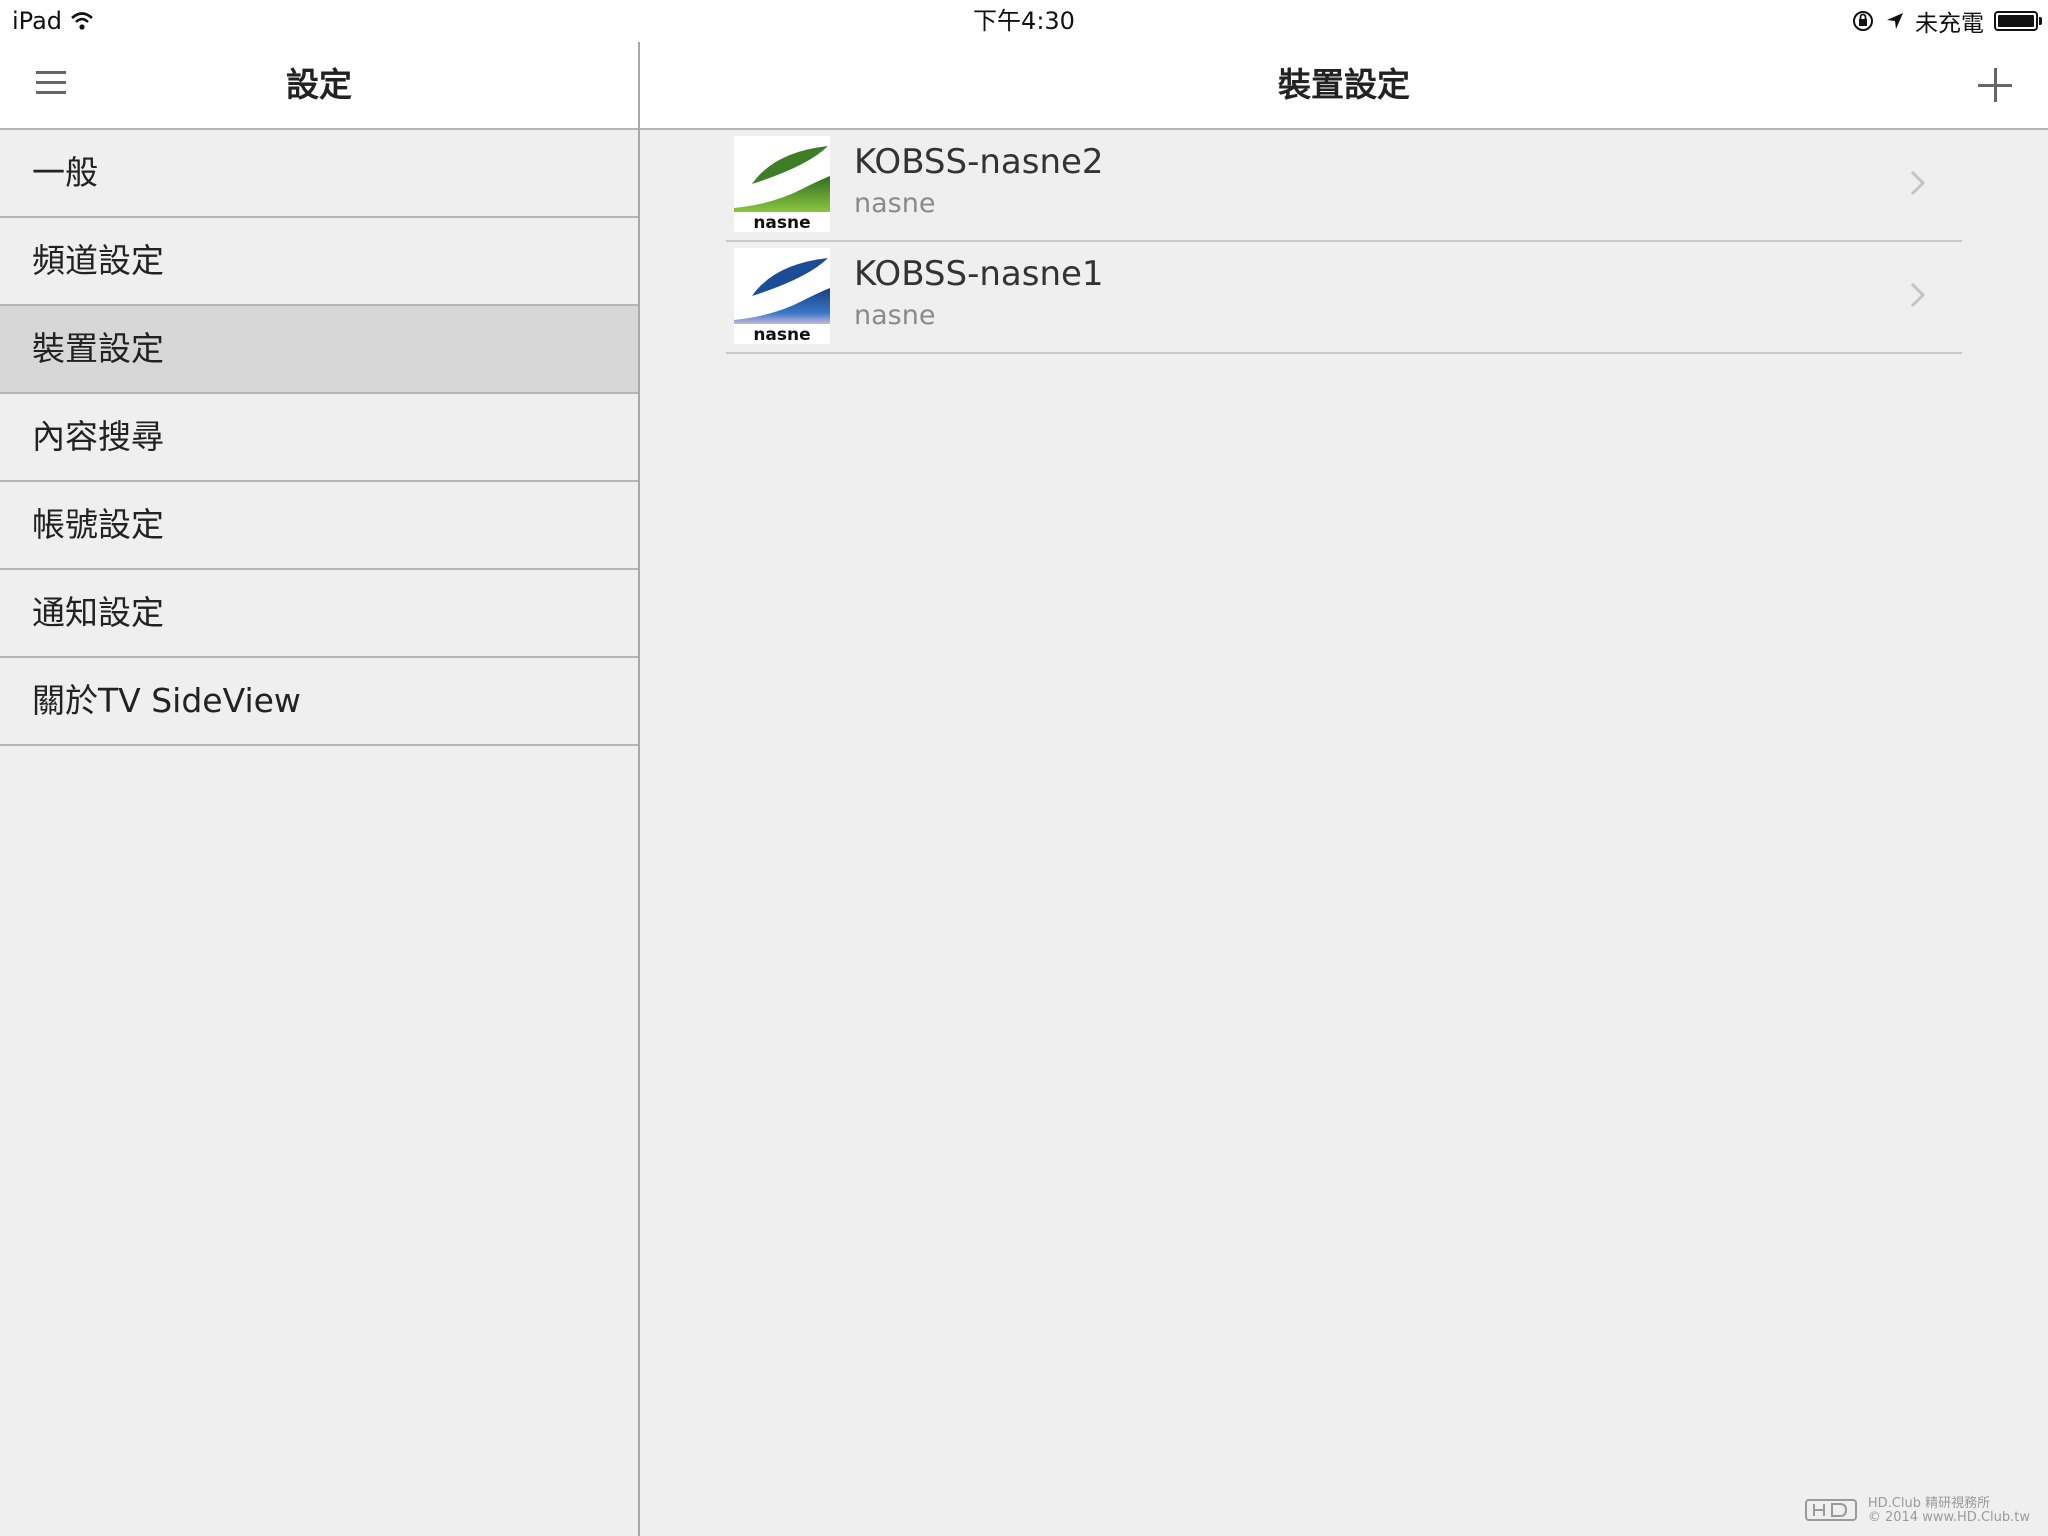 This screenshot has height=1536, width=2048. Describe the element at coordinates (1929, 1503) in the screenshot. I see `watermark-line-1: HD.Club 精研視務所` at that location.